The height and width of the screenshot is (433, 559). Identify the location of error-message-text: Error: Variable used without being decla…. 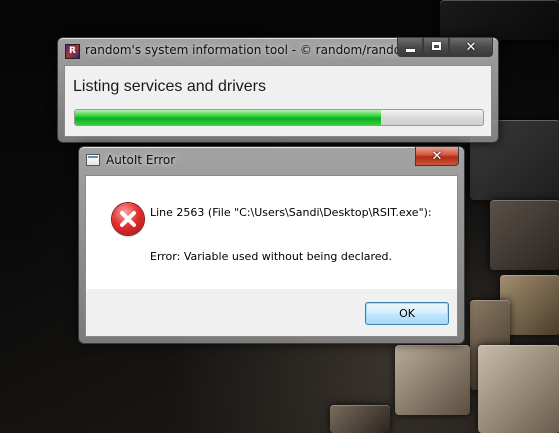
(271, 256).